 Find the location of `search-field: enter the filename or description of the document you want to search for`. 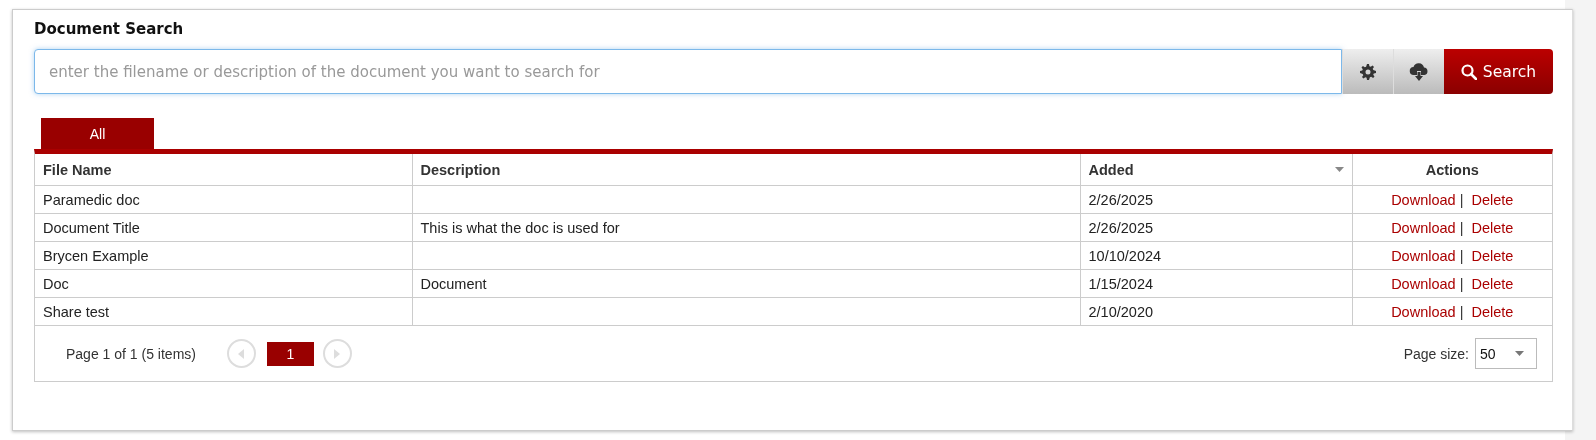

search-field: enter the filename or description of the document you want to search for is located at coordinates (688, 71).